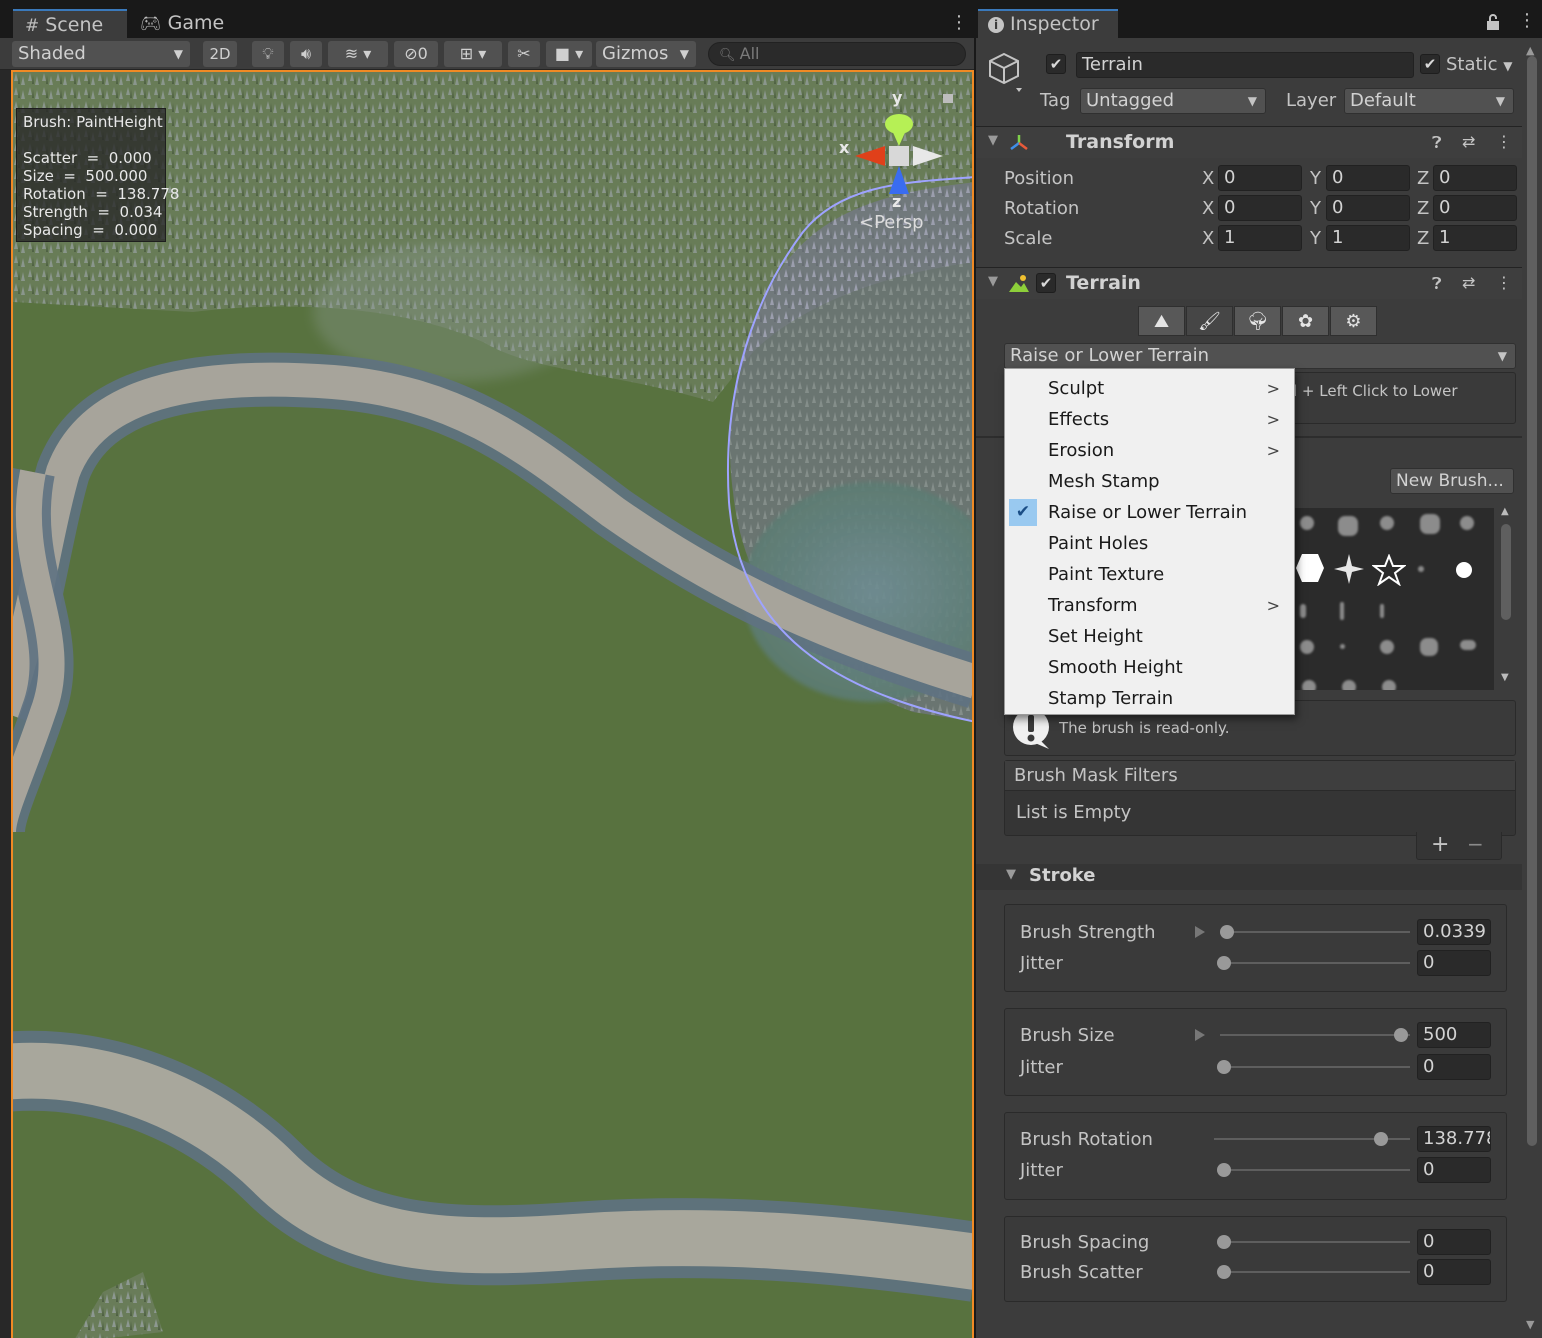 The width and height of the screenshot is (1542, 1338). I want to click on terrain-settings-gear-icon: ⚙, so click(1353, 321).